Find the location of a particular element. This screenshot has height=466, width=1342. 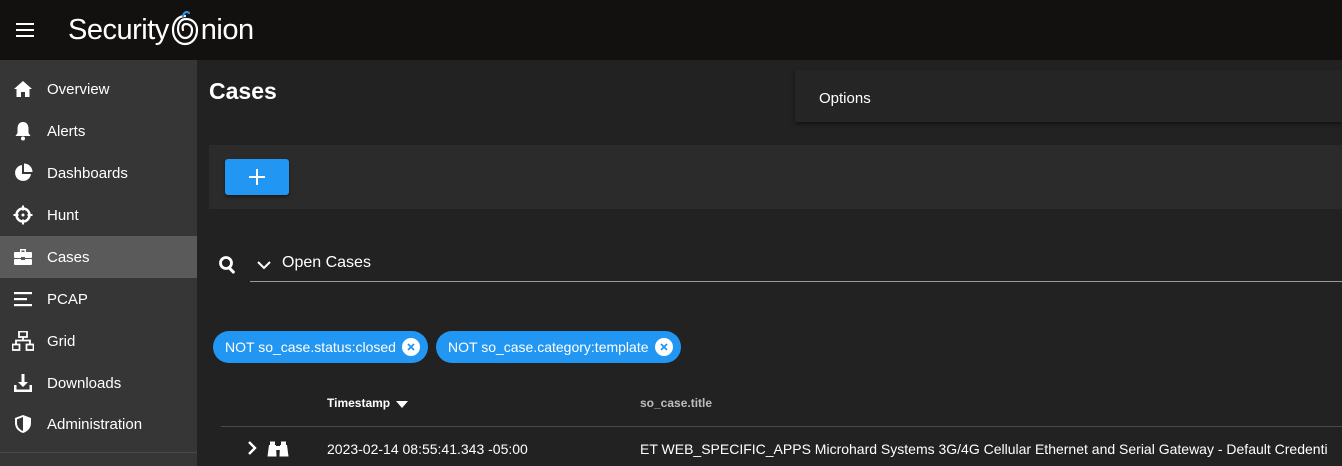

sidebar-item-administration: Administration is located at coordinates (98, 424).